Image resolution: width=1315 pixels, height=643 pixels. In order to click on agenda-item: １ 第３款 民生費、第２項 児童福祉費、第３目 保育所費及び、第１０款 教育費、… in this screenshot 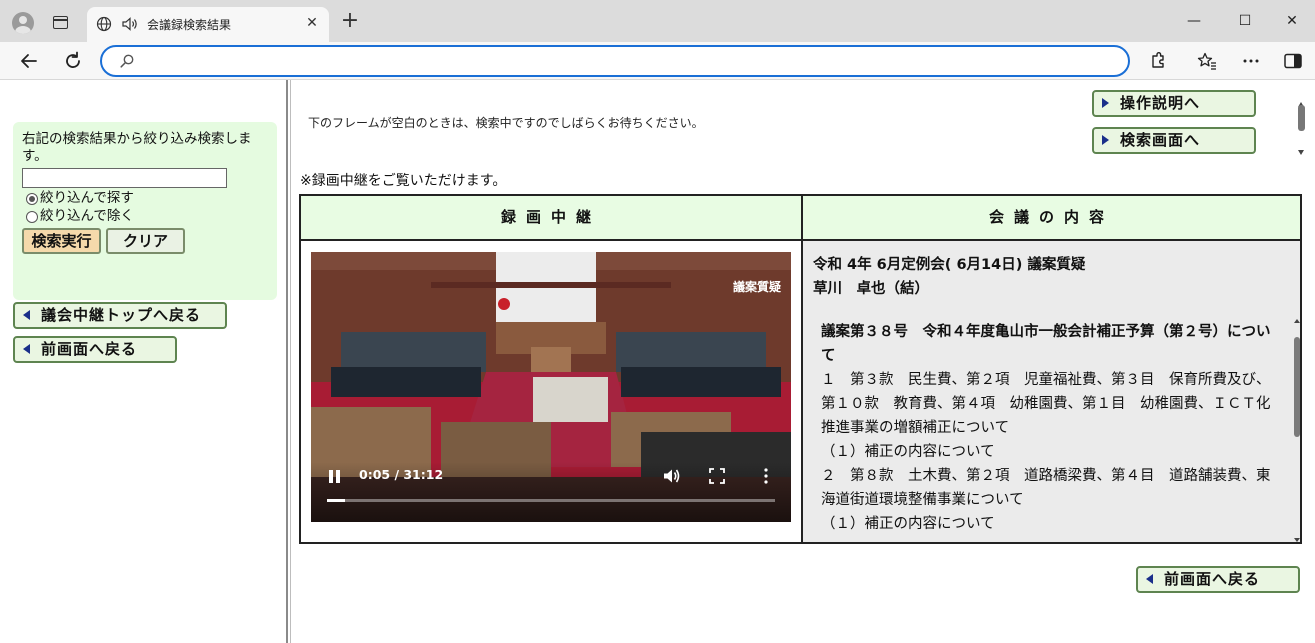, I will do `click(1046, 404)`.